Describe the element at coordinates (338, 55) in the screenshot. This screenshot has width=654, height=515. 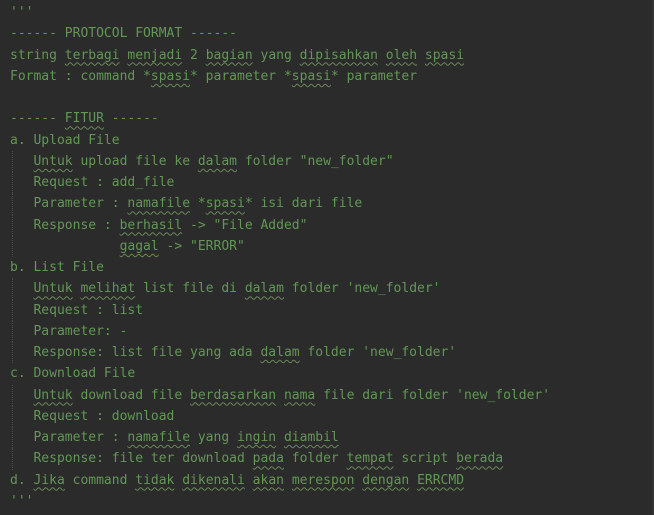
I see `spellcheck-word: dipisahkan` at that location.